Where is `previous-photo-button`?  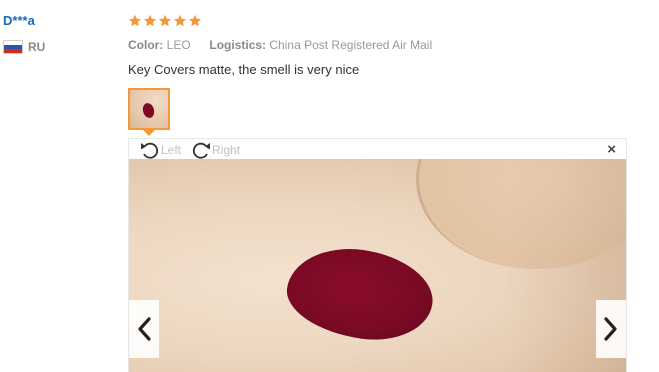
previous-photo-button is located at coordinates (144, 329).